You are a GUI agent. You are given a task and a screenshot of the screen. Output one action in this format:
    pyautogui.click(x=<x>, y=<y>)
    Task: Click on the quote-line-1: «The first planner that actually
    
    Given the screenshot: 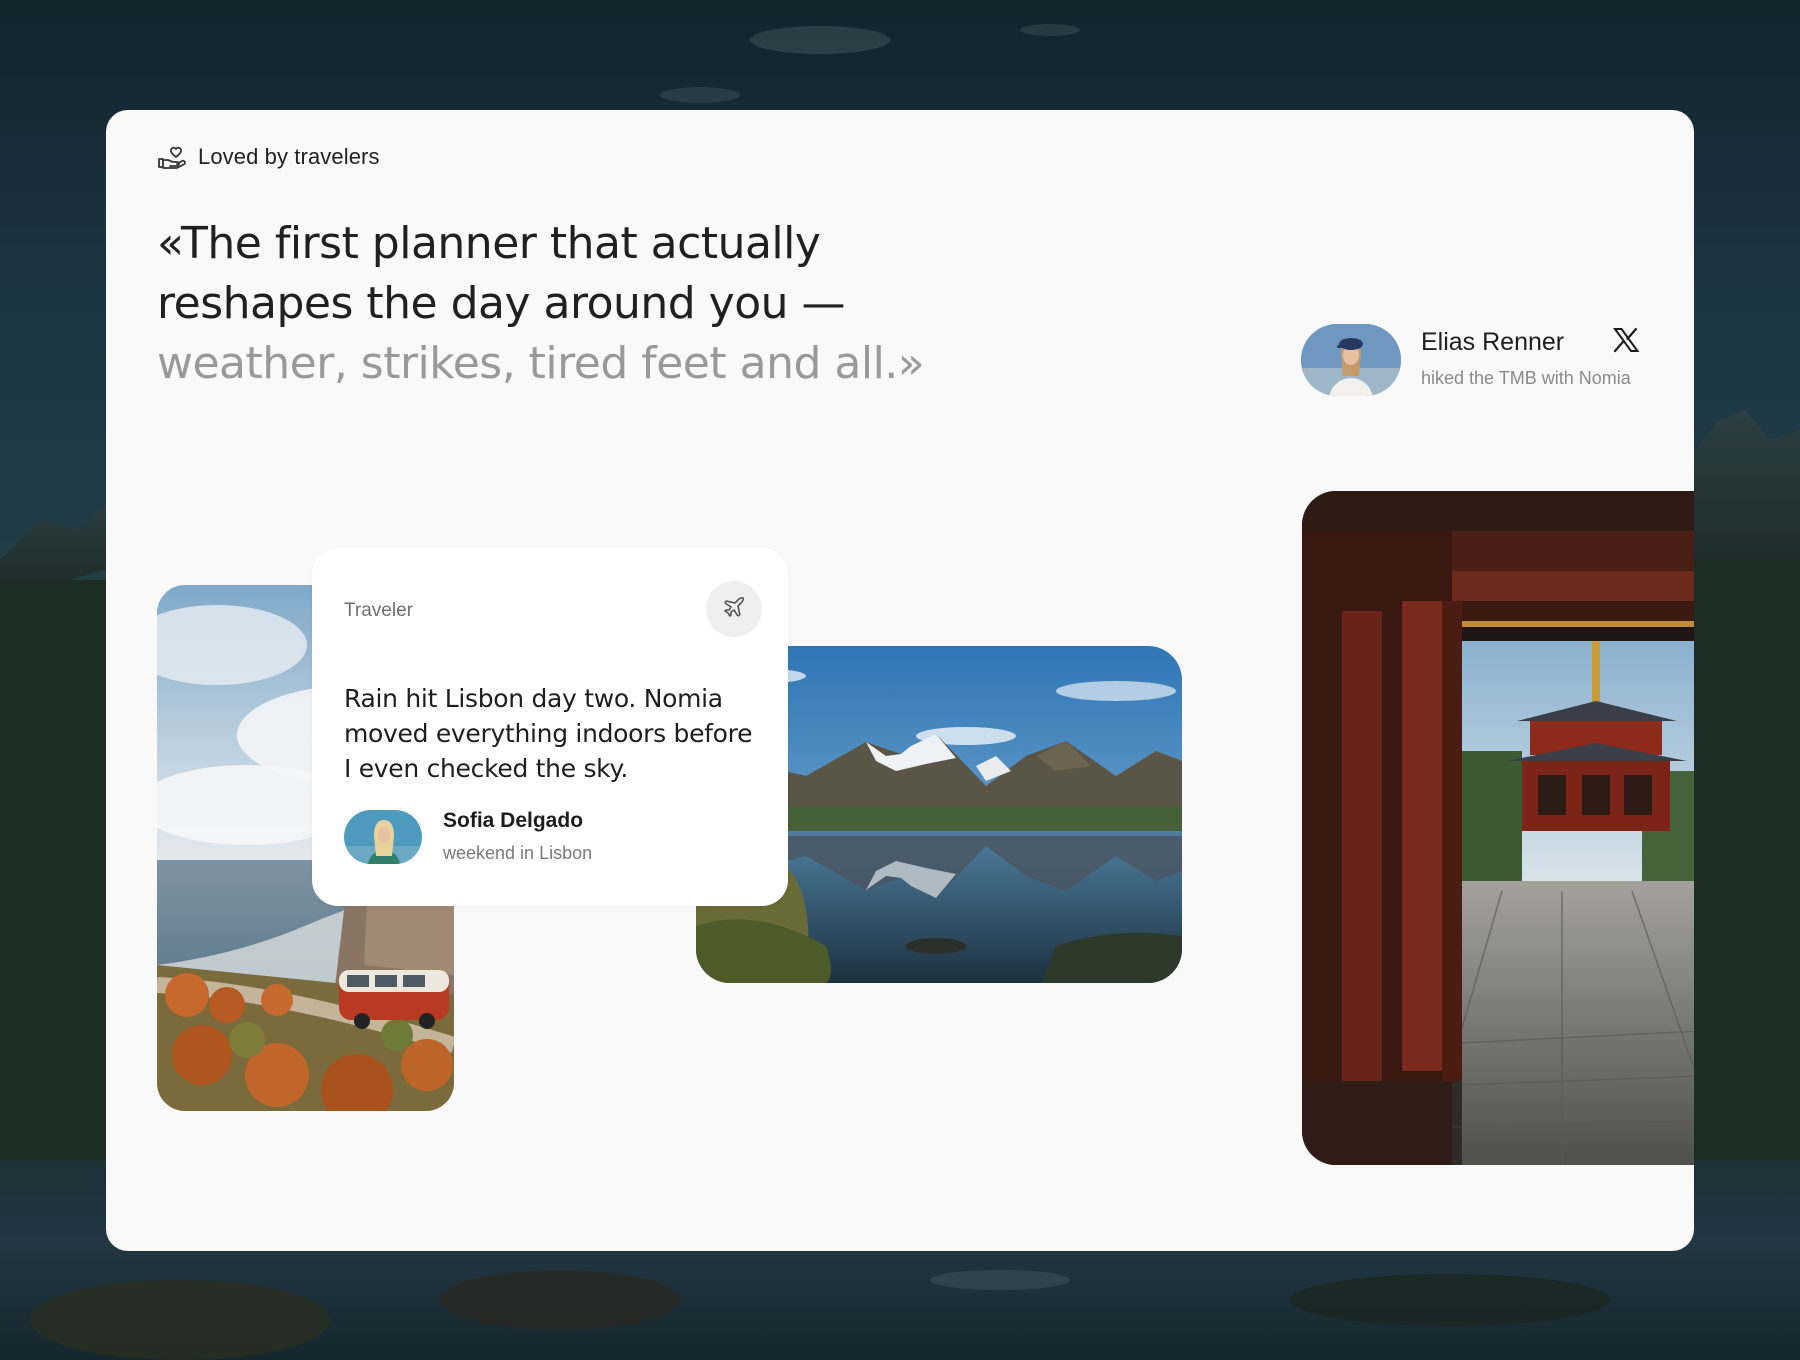 What is the action you would take?
    pyautogui.click(x=489, y=243)
    